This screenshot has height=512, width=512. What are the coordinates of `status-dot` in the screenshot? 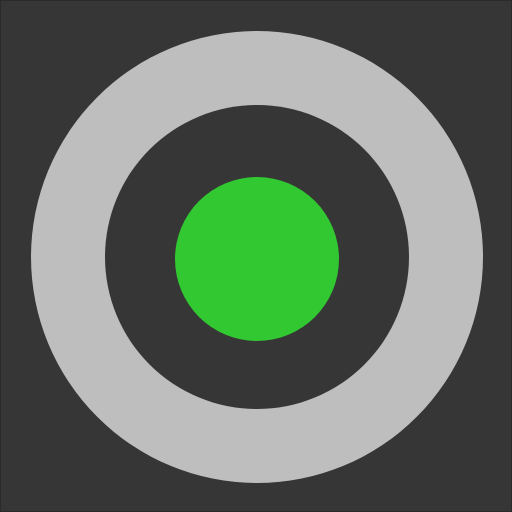 It's located at (257, 259).